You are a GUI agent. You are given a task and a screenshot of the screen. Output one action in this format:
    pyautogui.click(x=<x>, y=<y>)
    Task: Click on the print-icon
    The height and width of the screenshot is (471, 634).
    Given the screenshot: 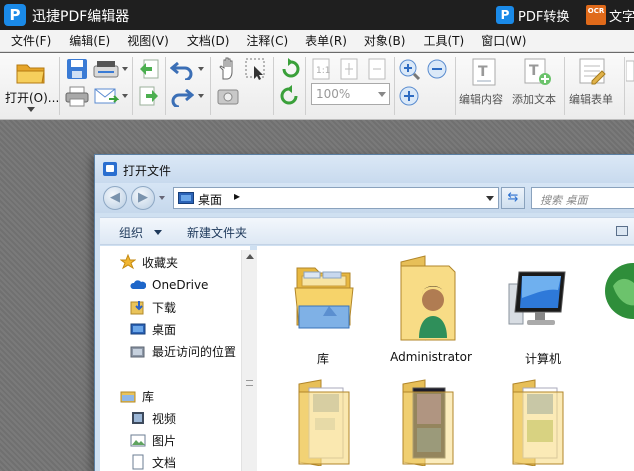 What is the action you would take?
    pyautogui.click(x=77, y=96)
    